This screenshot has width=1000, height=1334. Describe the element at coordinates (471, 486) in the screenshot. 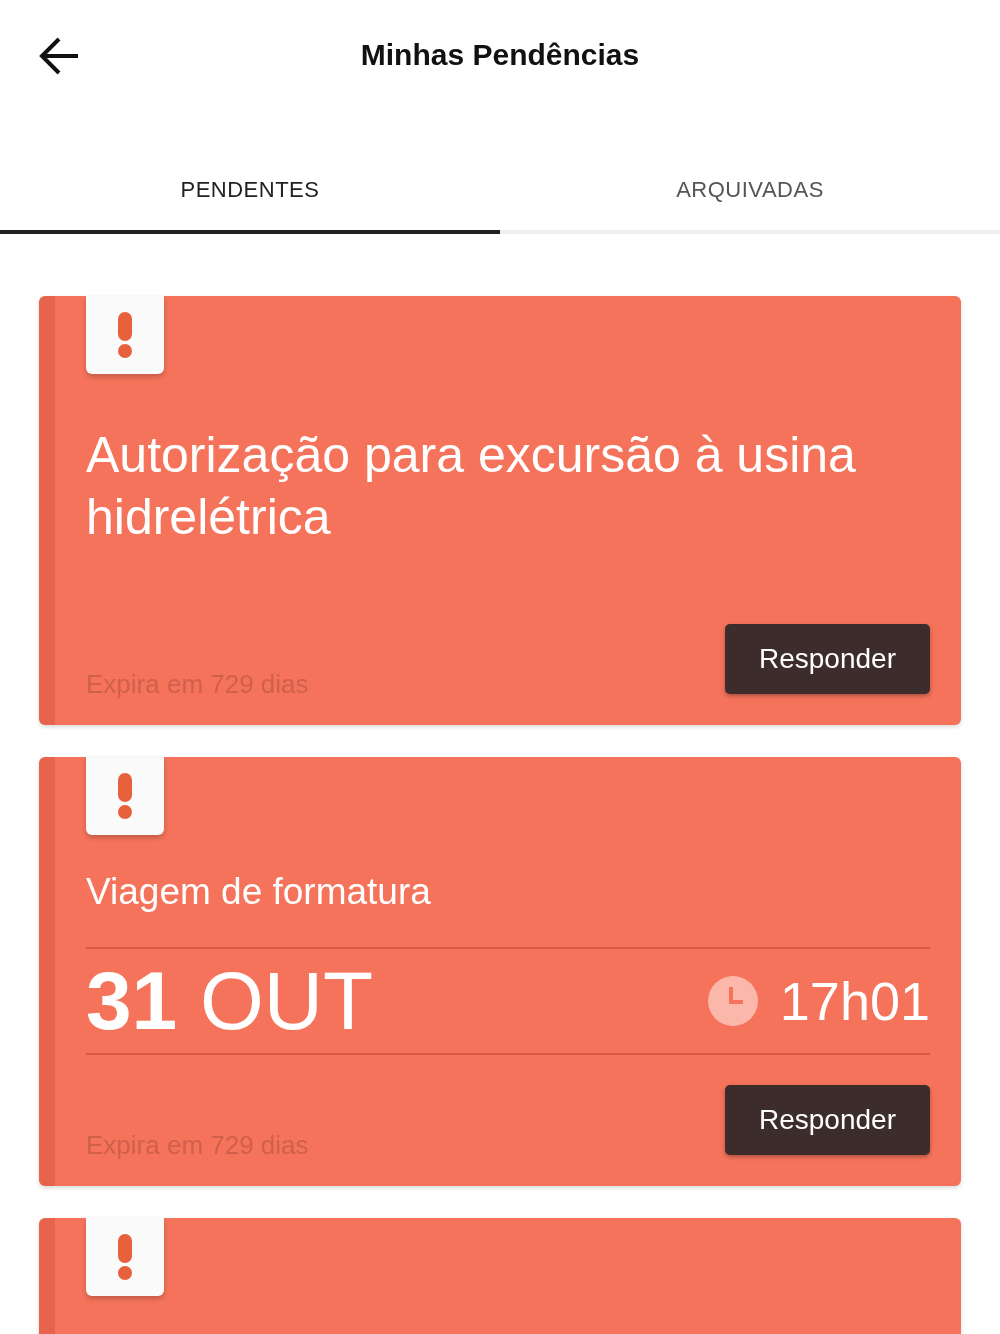

I see `card-title: Autorização para excursão à usina hidrelétrica` at that location.